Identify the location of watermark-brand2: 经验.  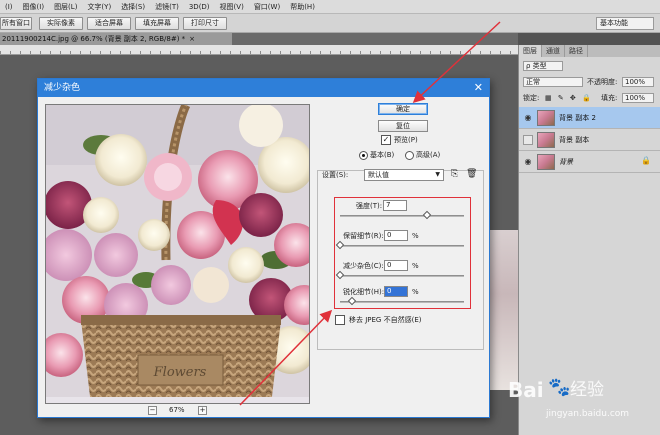
(587, 390).